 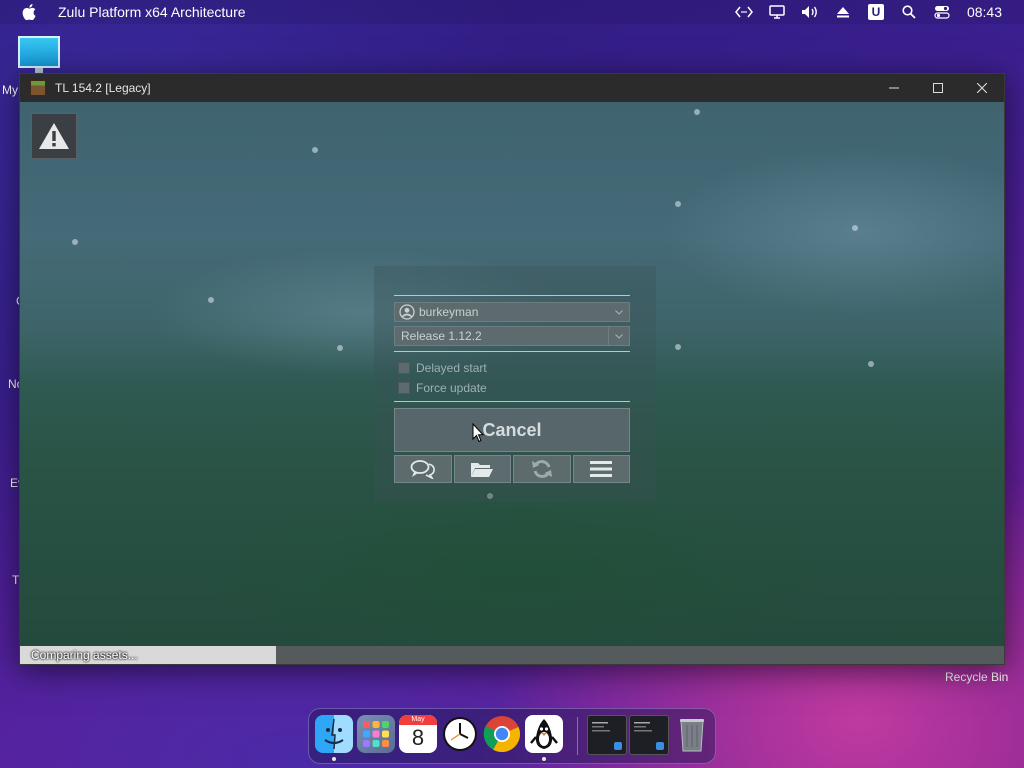 I want to click on cancel-button: Cancel, so click(x=512, y=430).